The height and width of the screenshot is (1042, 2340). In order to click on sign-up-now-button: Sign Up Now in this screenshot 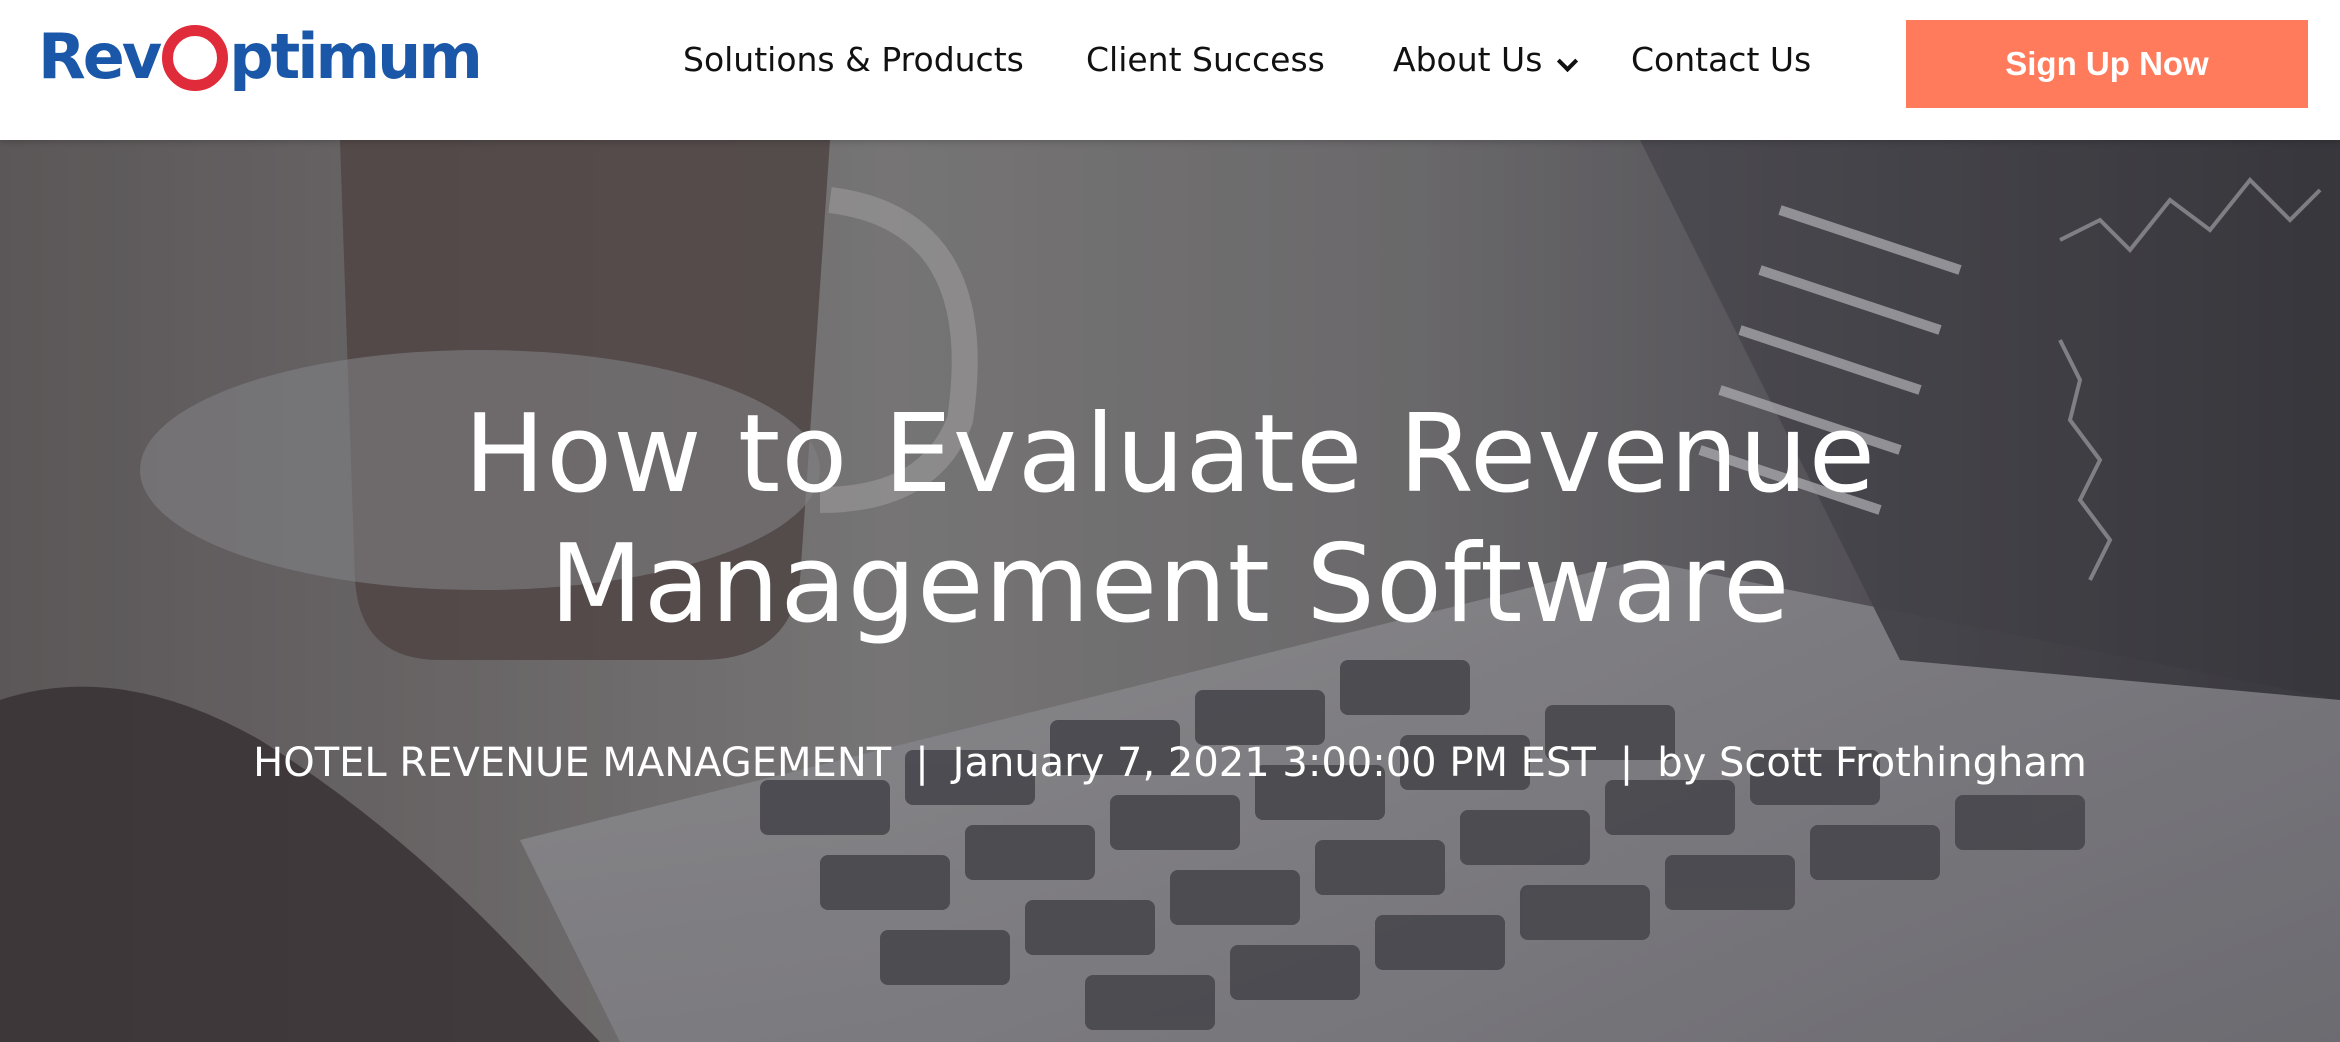, I will do `click(2107, 64)`.